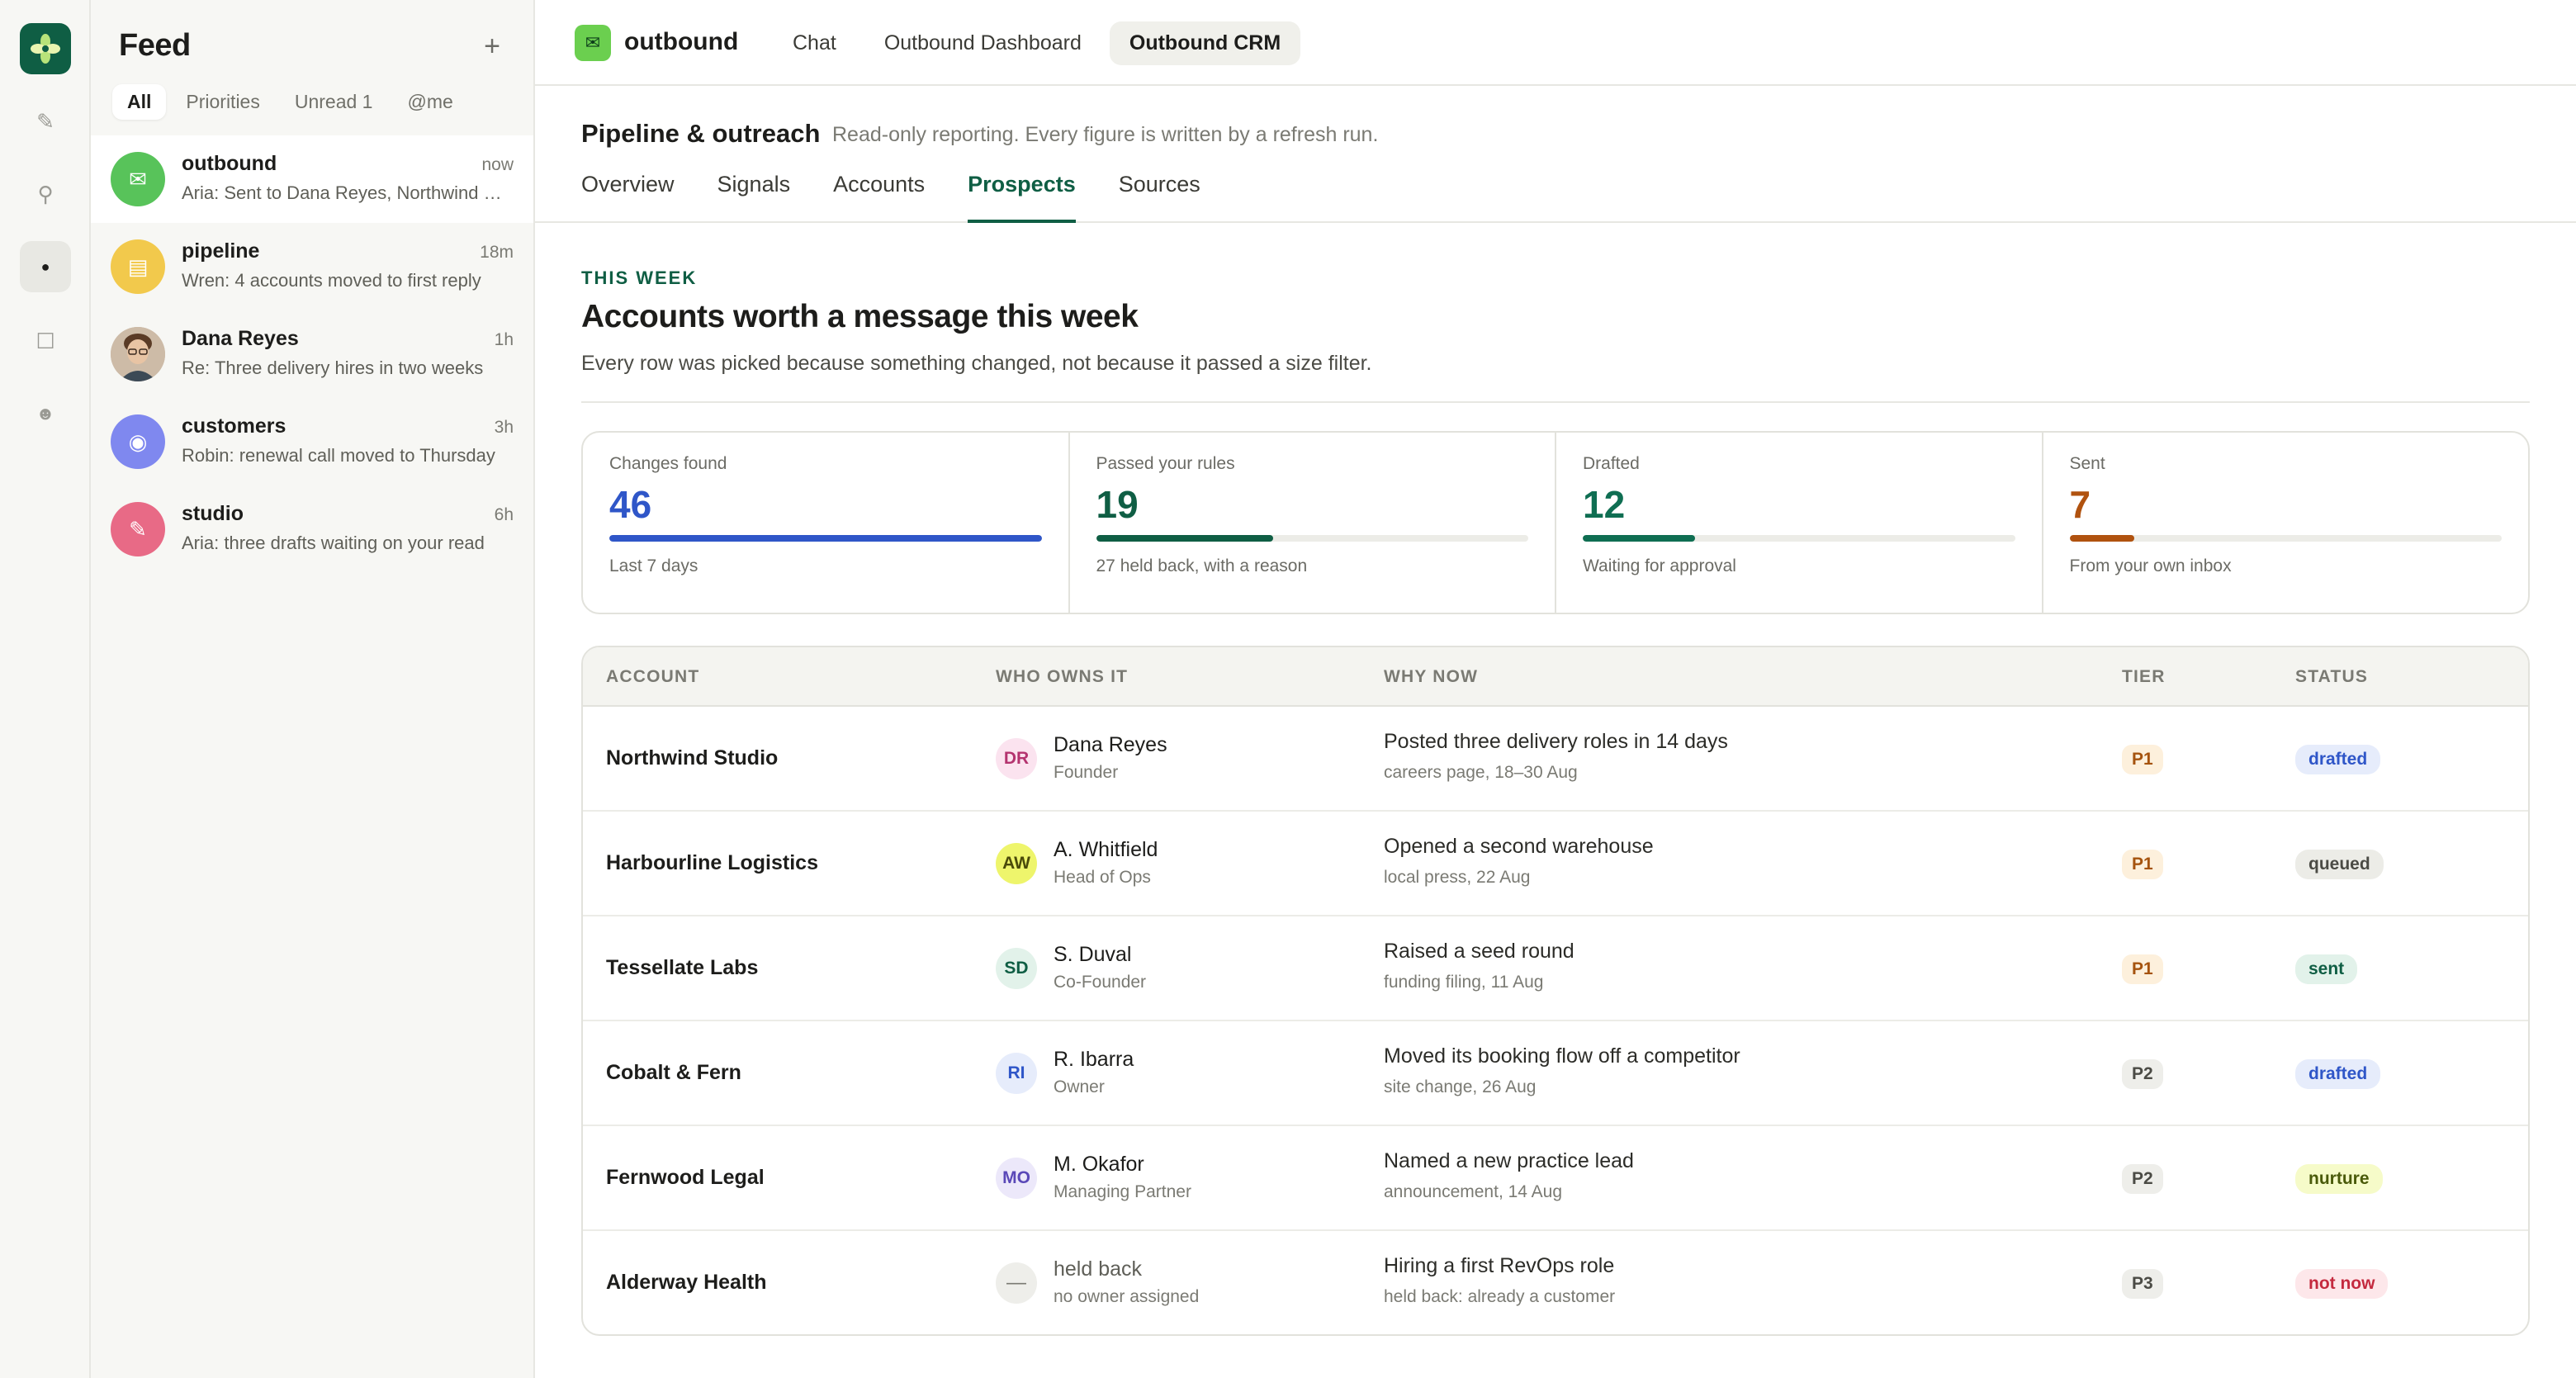  Describe the element at coordinates (1473, 1191) in the screenshot. I see `why-now-source: announcement, 14 Aug` at that location.